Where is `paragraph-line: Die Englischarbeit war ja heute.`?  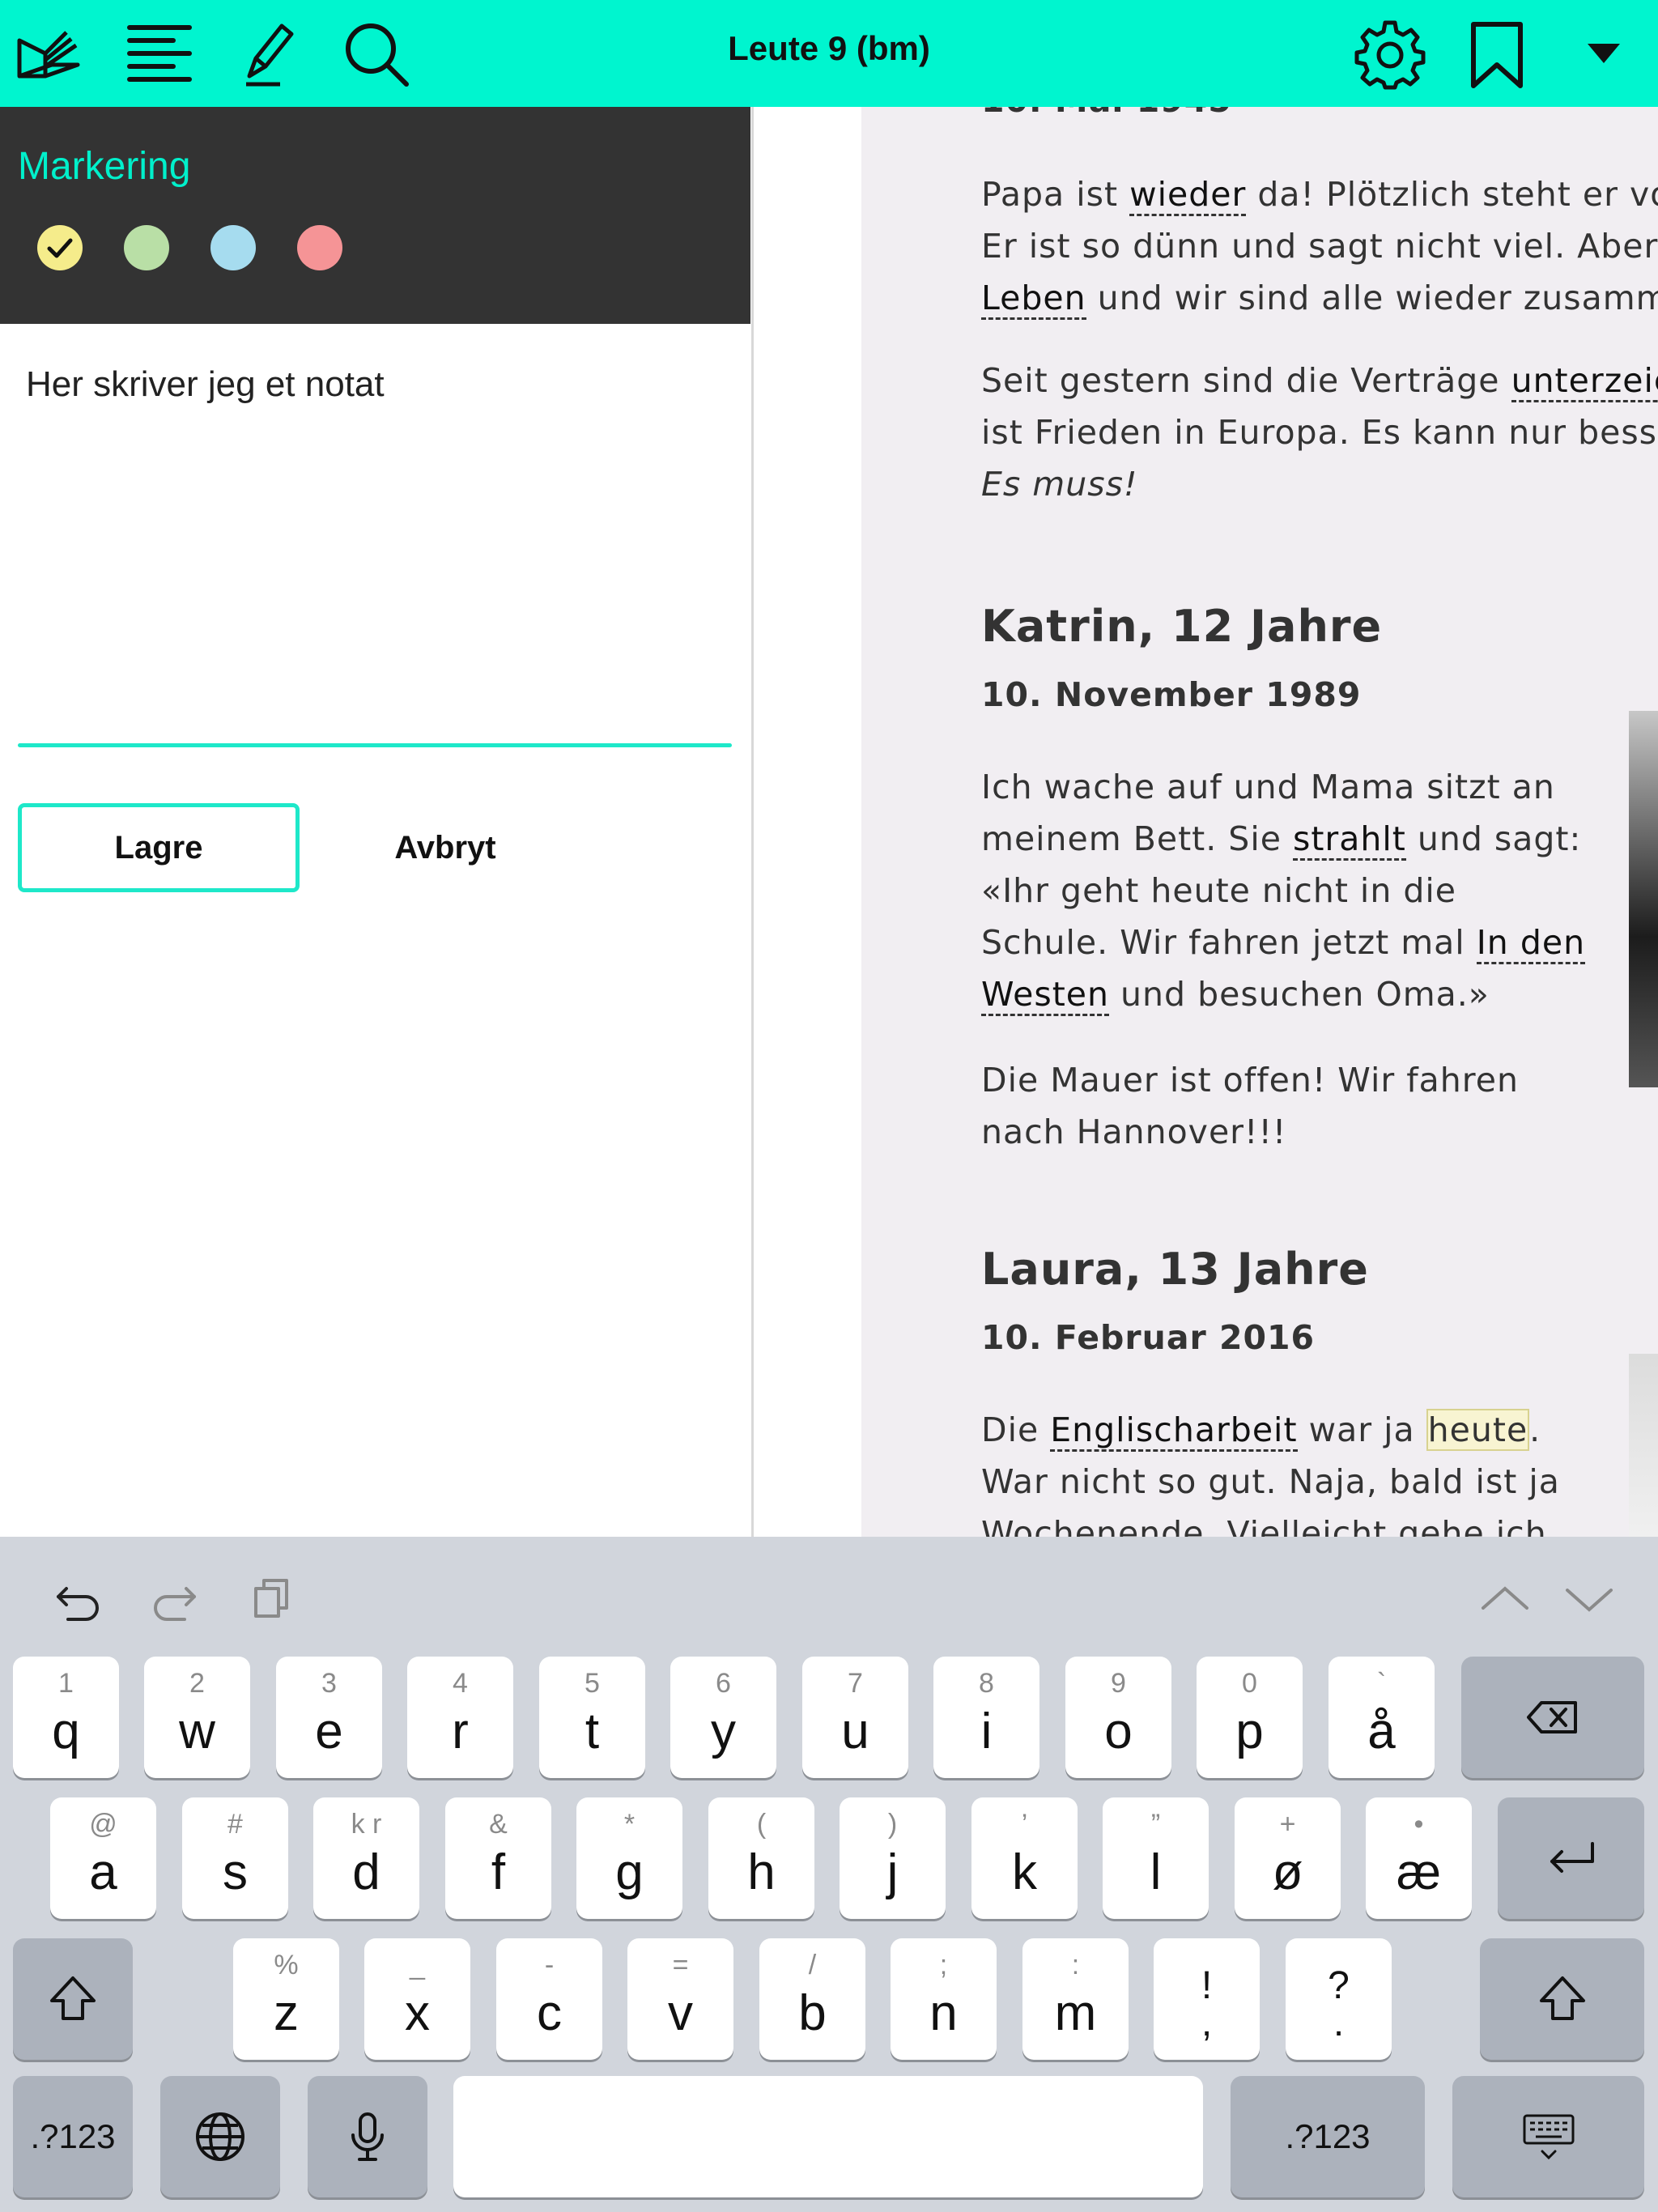 paragraph-line: Die Englischarbeit war ja heute. is located at coordinates (1261, 1430).